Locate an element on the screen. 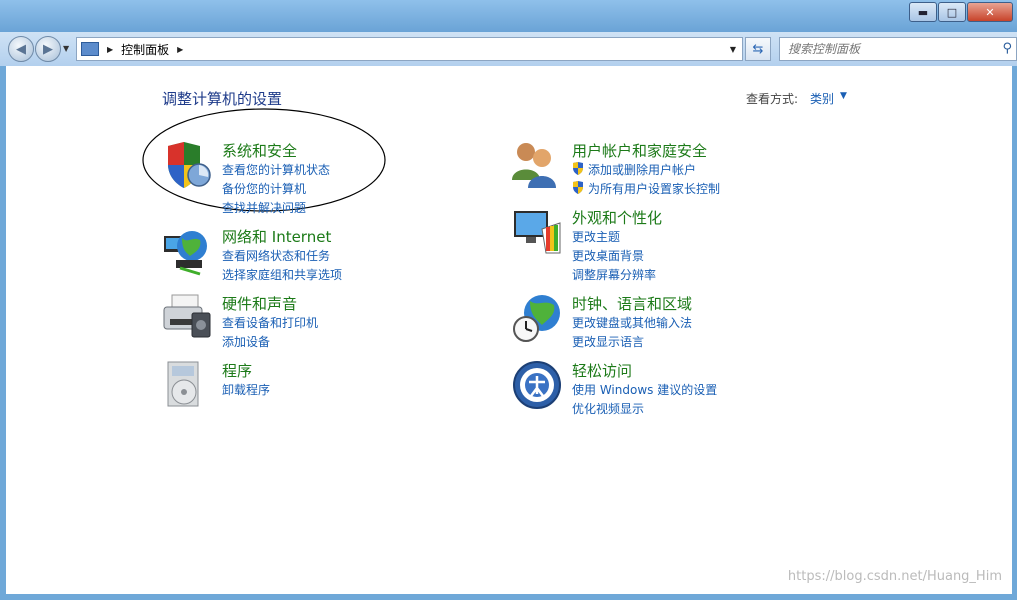  category-link: 添加或删除用户帐户 is located at coordinates (642, 169).